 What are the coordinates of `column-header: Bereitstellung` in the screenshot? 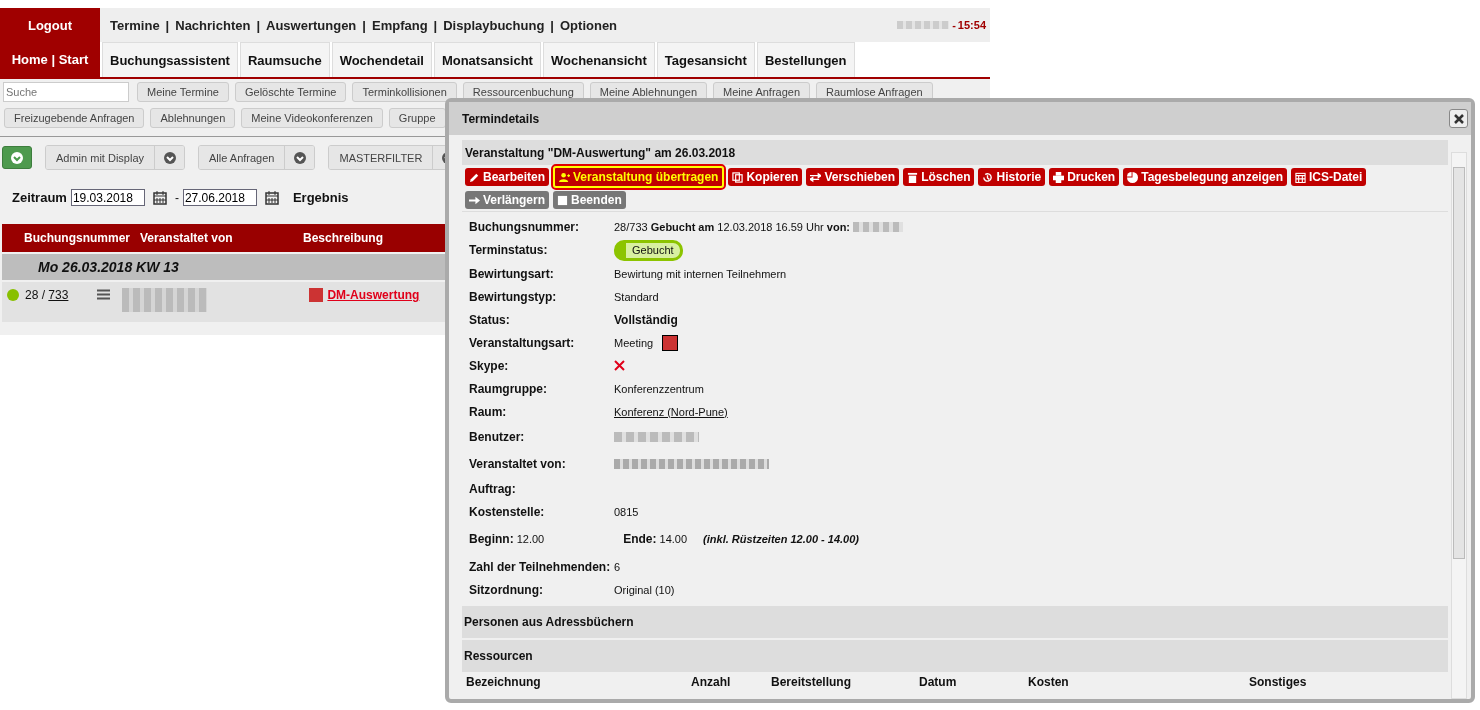 It's located at (811, 682).